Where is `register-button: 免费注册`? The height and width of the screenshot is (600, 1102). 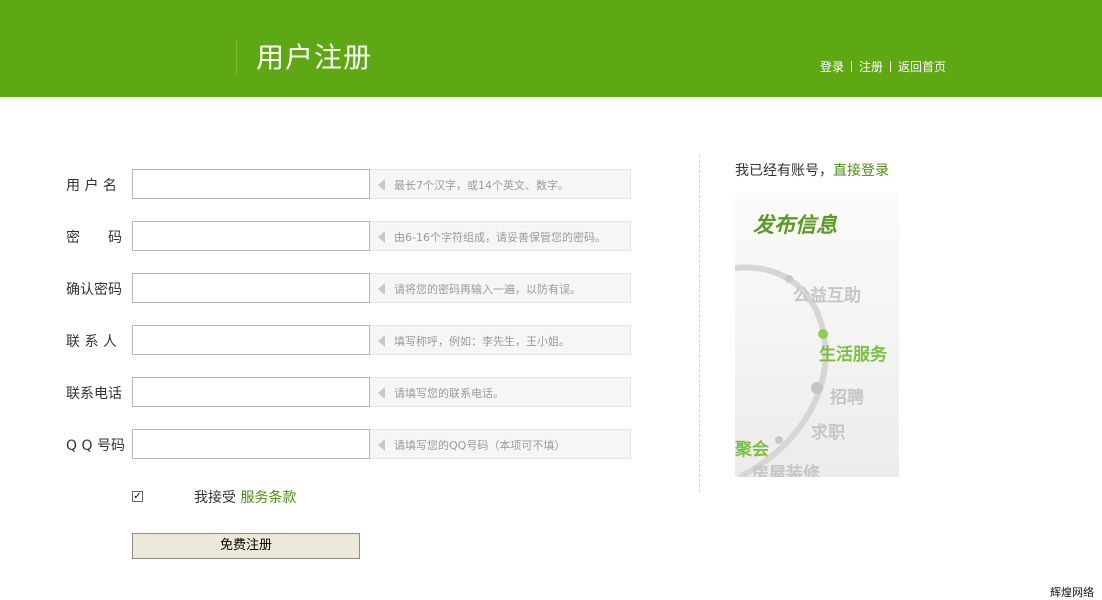
register-button: 免费注册 is located at coordinates (246, 546).